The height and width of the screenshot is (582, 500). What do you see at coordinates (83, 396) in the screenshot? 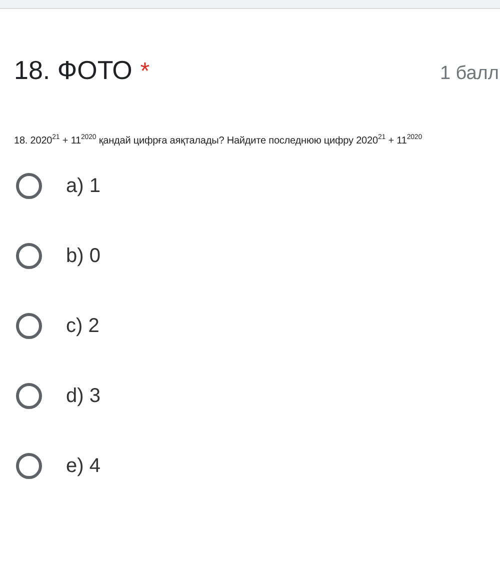
I see `option-label: d) 3` at bounding box center [83, 396].